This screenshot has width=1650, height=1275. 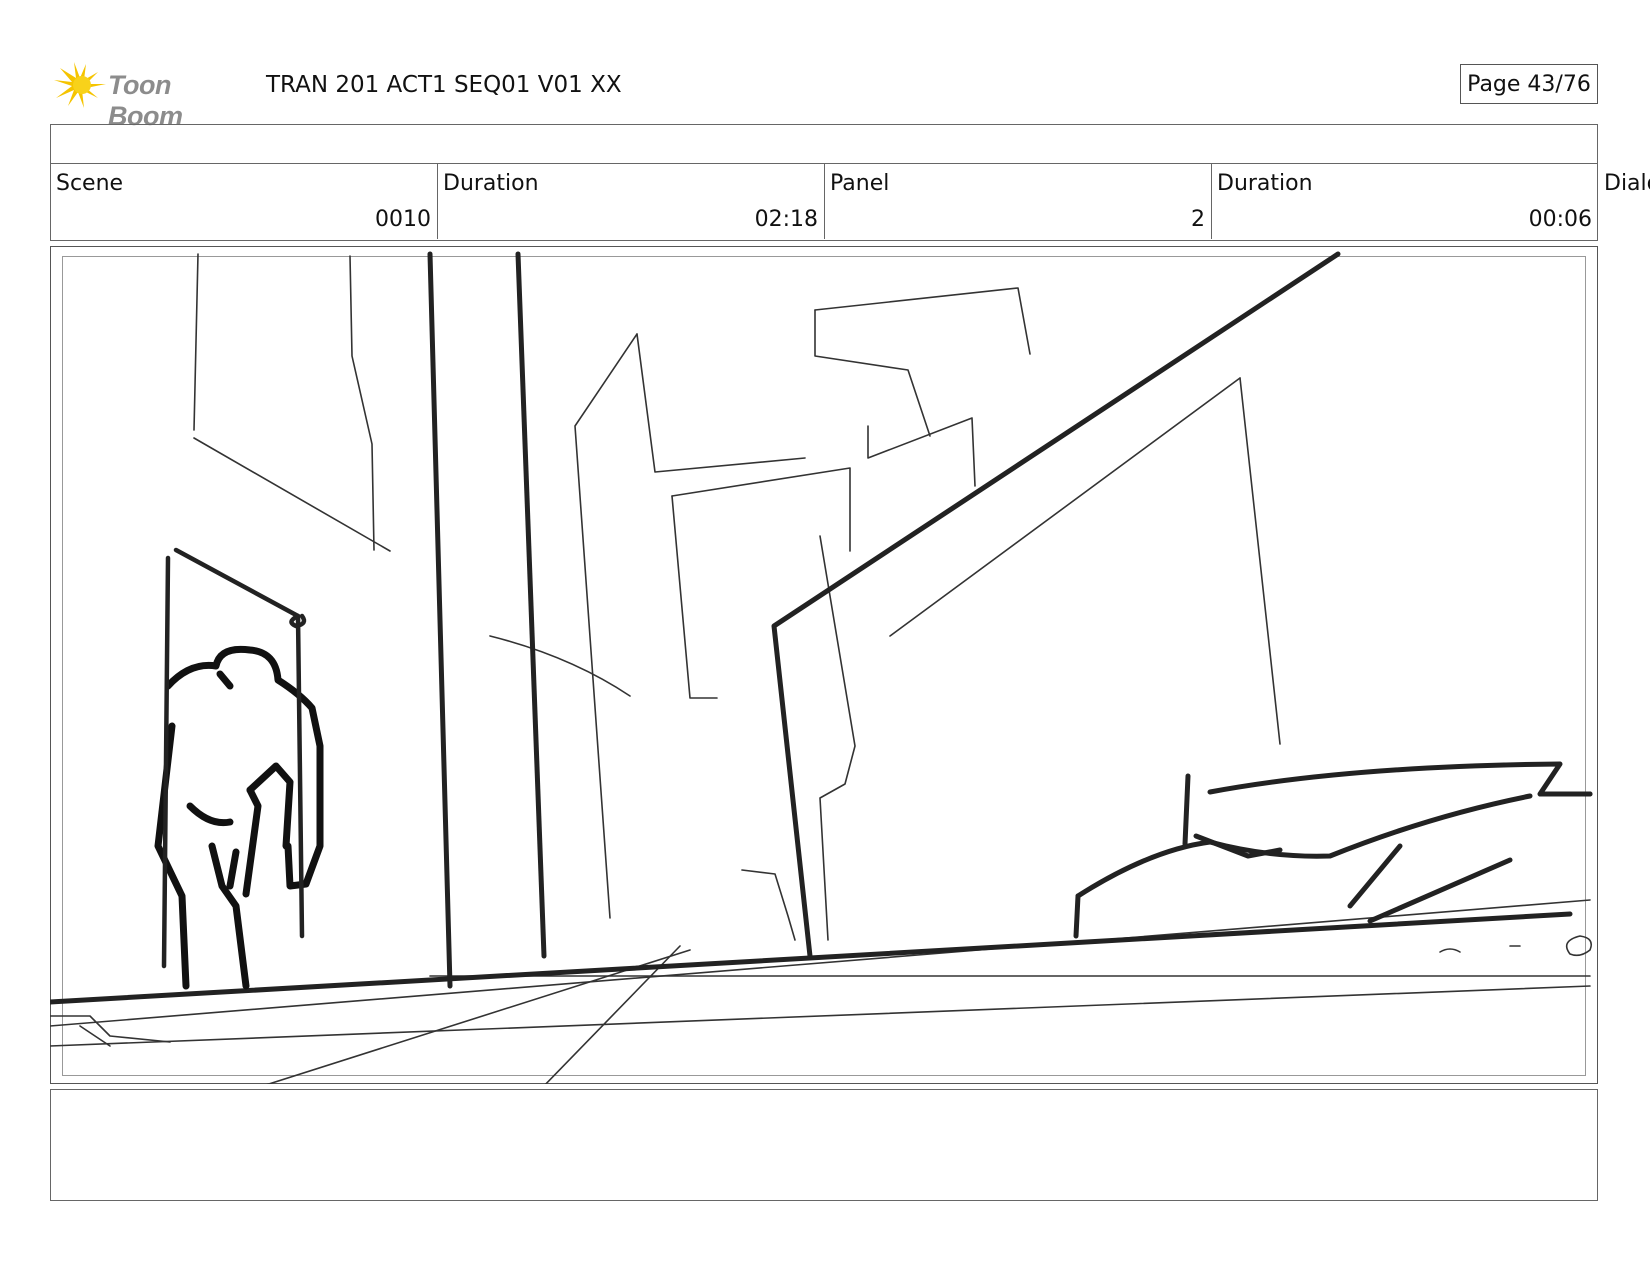 I want to click on document-title: TRAN 201 ACT1 SEQ01 V01 XX, so click(x=444, y=85).